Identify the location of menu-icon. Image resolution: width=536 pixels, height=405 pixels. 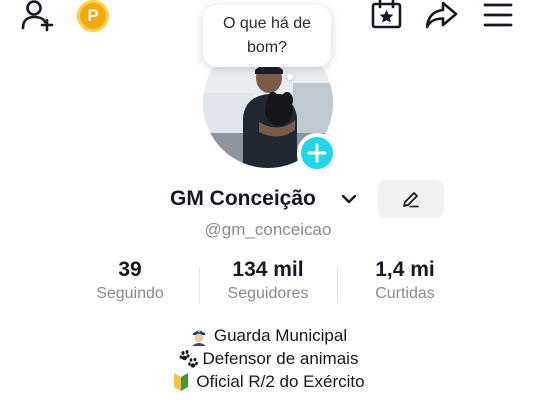
(498, 15).